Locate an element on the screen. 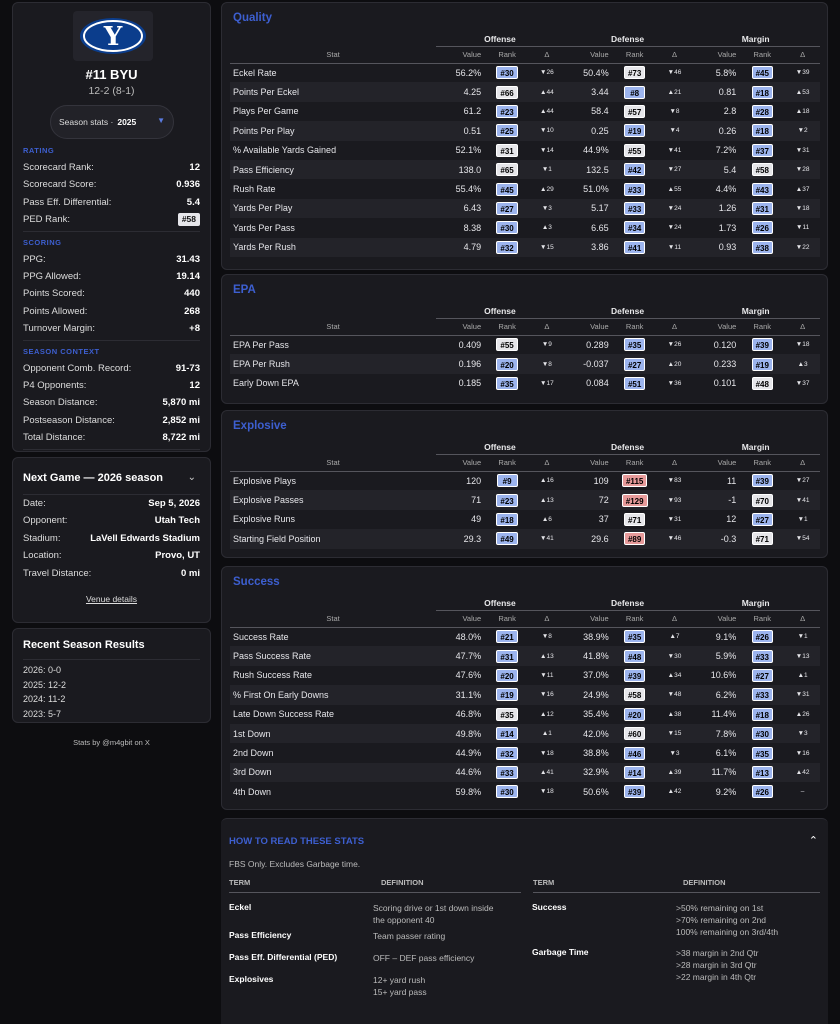  how-to-read-title: HOW TO READ THESE STATS is located at coordinates (296, 841).